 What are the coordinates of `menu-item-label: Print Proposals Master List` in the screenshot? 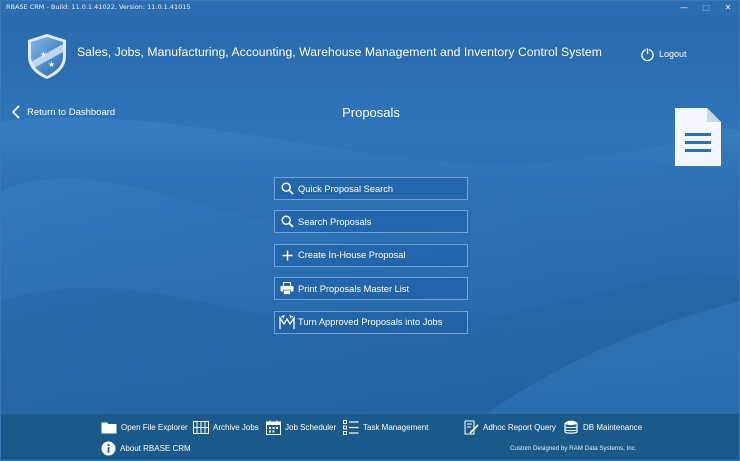 It's located at (354, 288).